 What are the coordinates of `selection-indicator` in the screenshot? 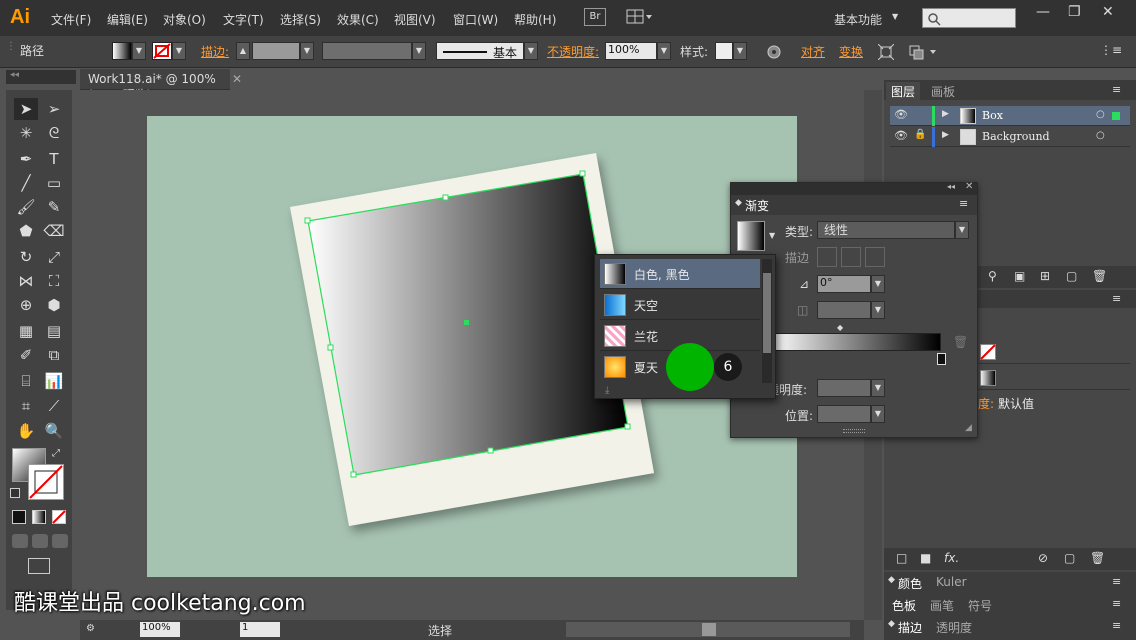 It's located at (1116, 116).